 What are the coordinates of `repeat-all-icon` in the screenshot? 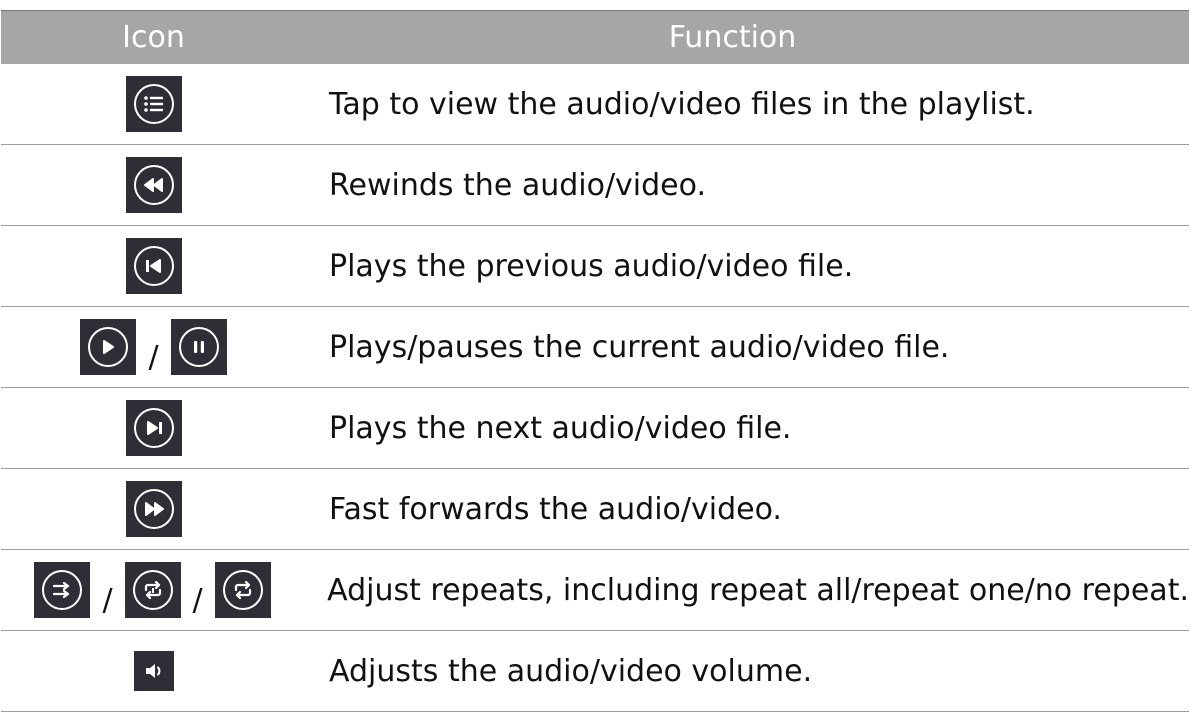 It's located at (62, 590).